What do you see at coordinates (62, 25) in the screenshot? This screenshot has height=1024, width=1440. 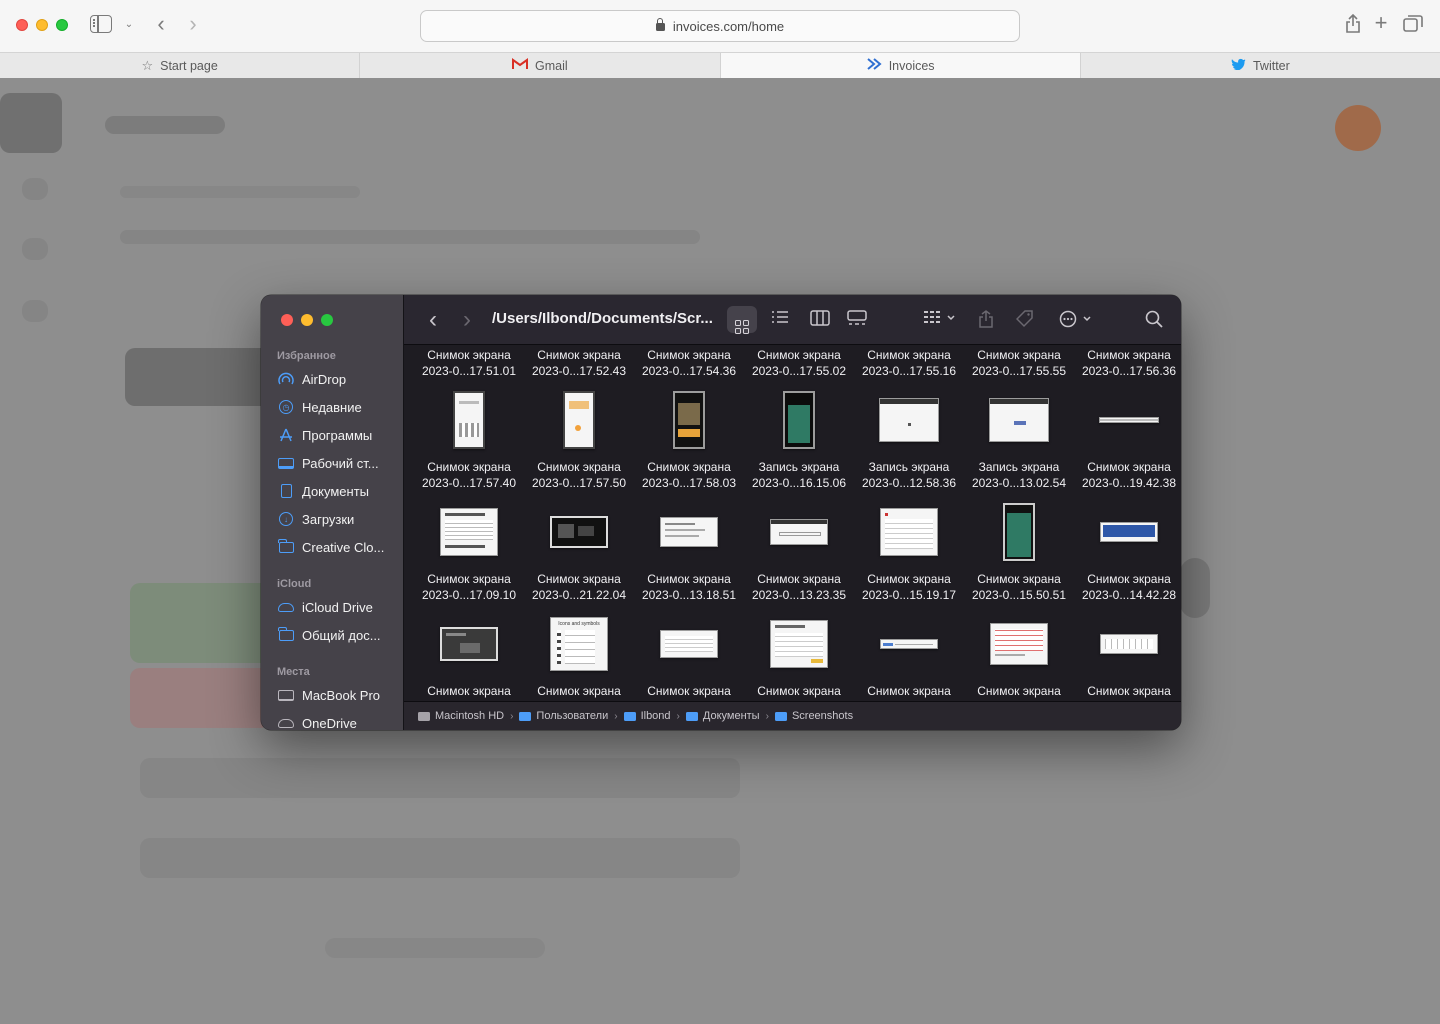 I see `zoom-window-button` at bounding box center [62, 25].